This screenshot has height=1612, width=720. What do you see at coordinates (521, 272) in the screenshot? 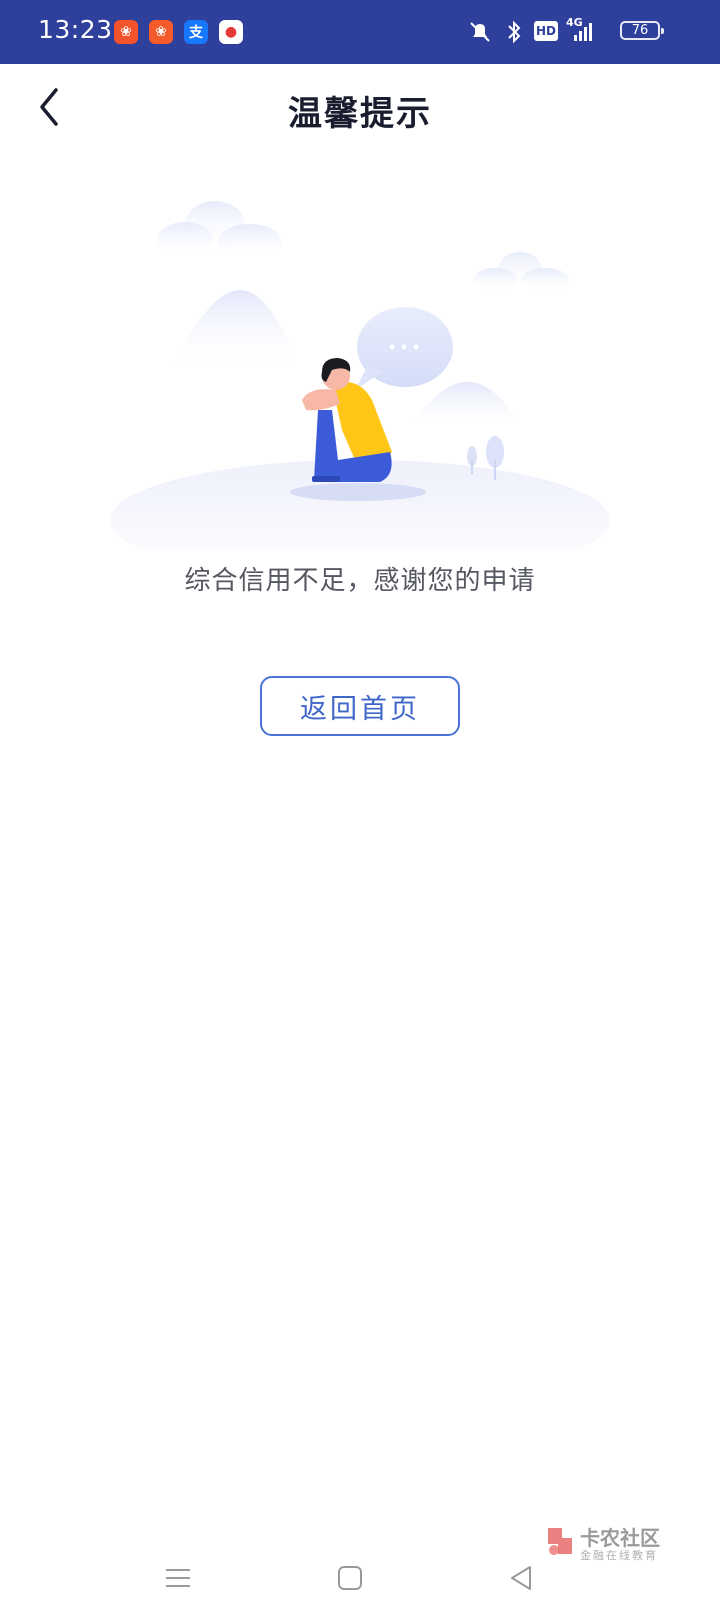
I see `cloud-right` at bounding box center [521, 272].